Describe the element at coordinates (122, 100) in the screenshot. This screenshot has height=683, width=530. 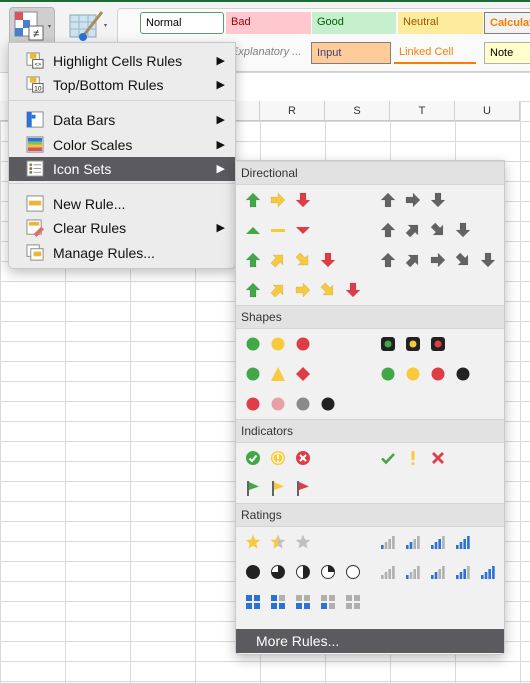
I see `menu-separator` at that location.